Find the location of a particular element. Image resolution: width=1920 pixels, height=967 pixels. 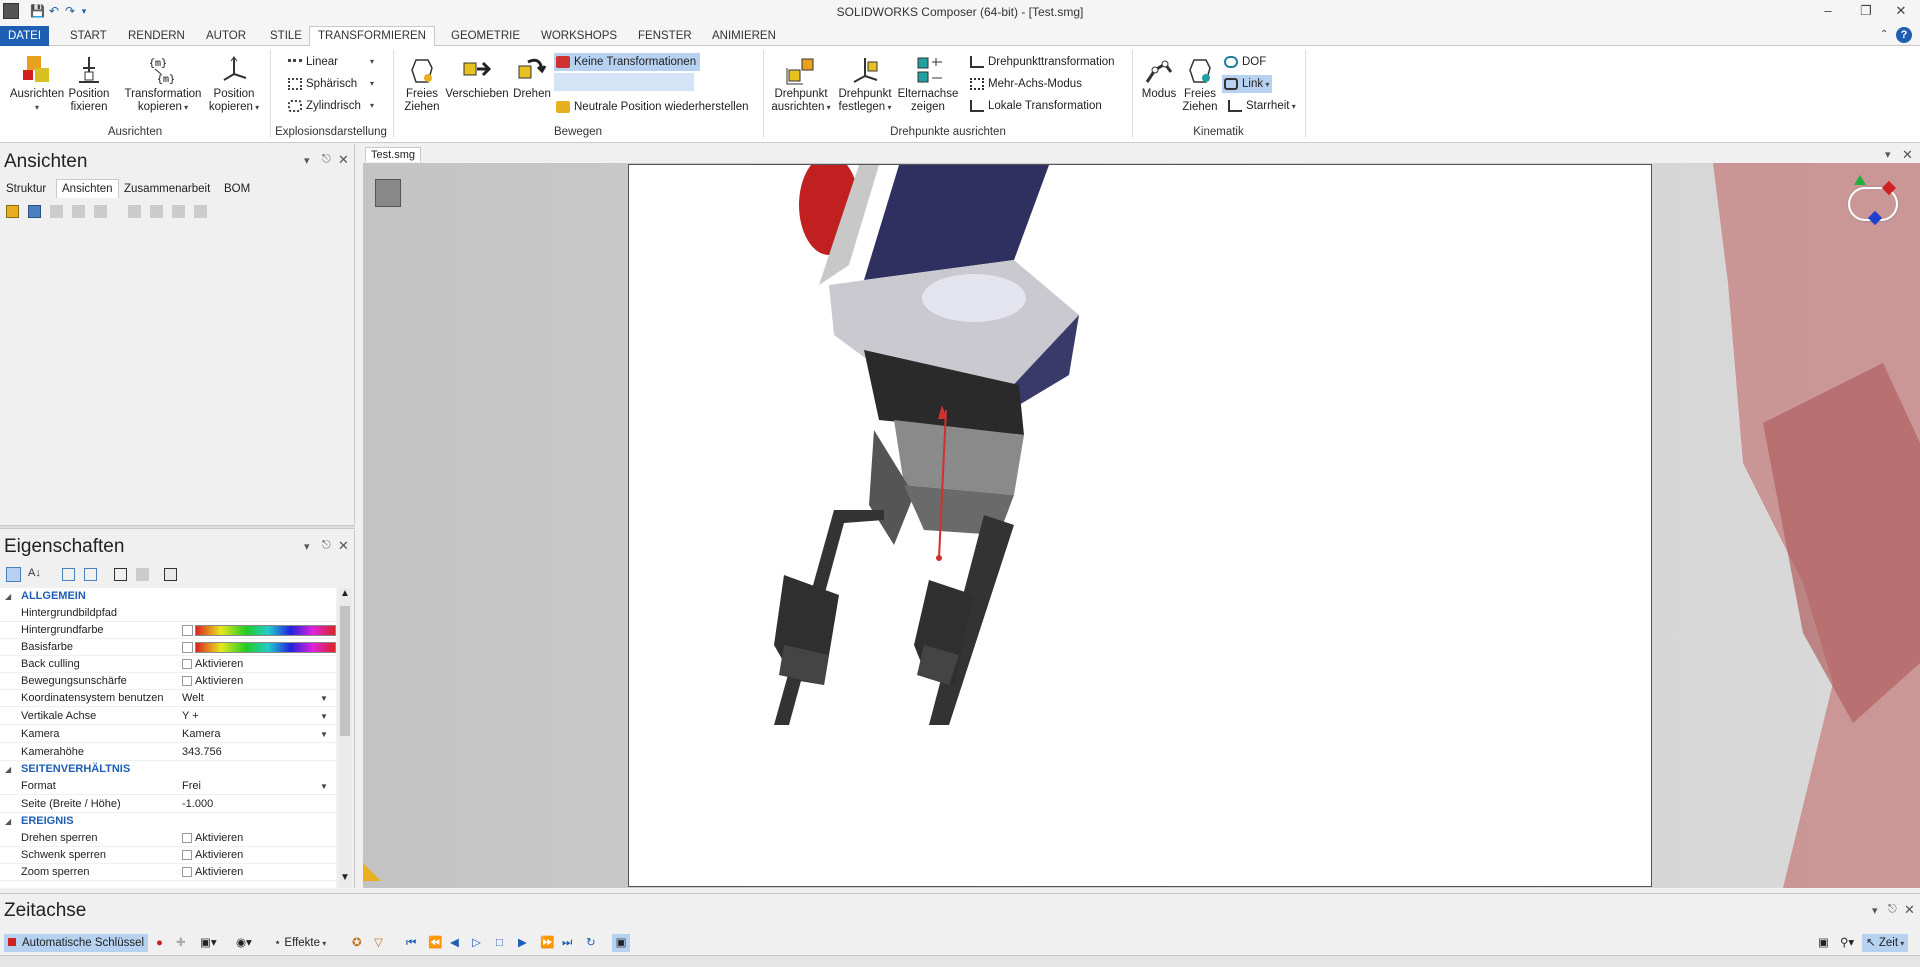

new-view-icon is located at coordinates (12, 211).